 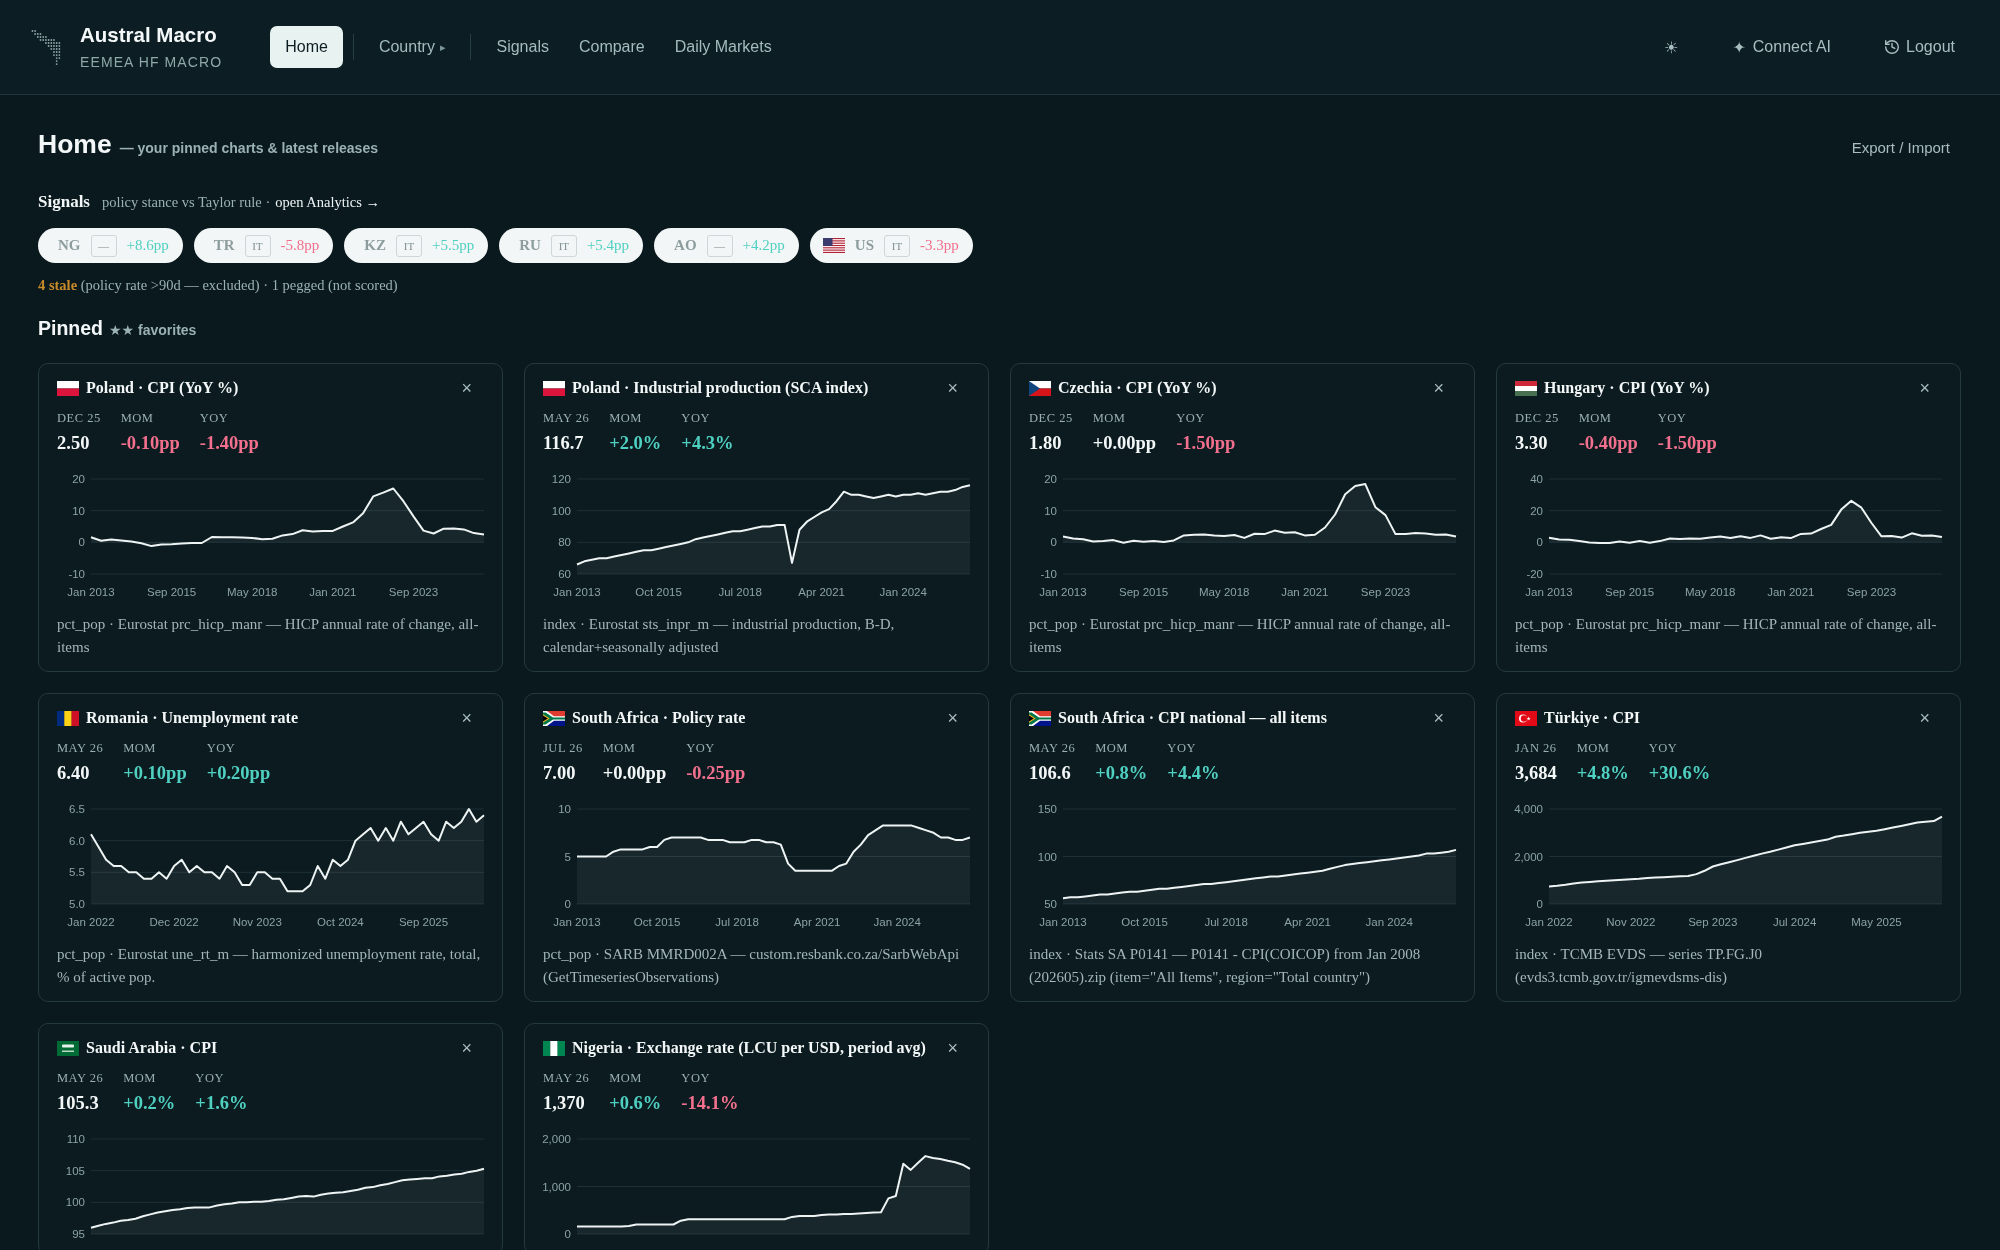 What do you see at coordinates (221, 1103) in the screenshot?
I see `stat-value: +1.6%` at bounding box center [221, 1103].